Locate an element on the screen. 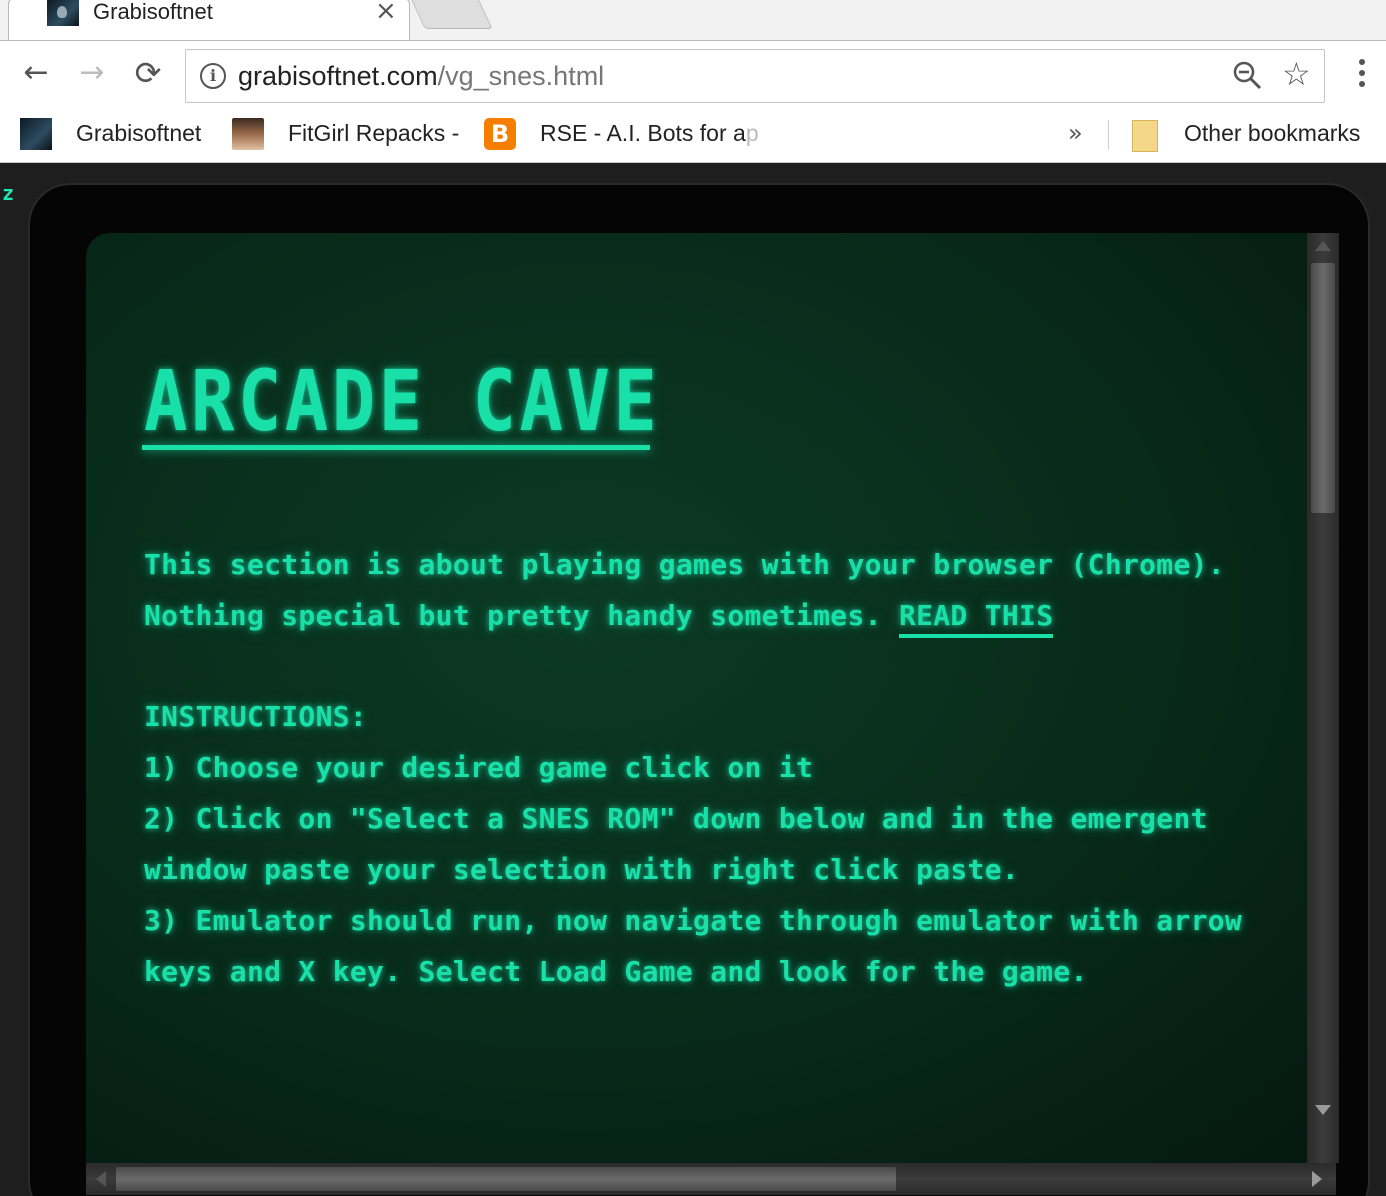 This screenshot has height=1196, width=1386. info-icon: i is located at coordinates (213, 76).